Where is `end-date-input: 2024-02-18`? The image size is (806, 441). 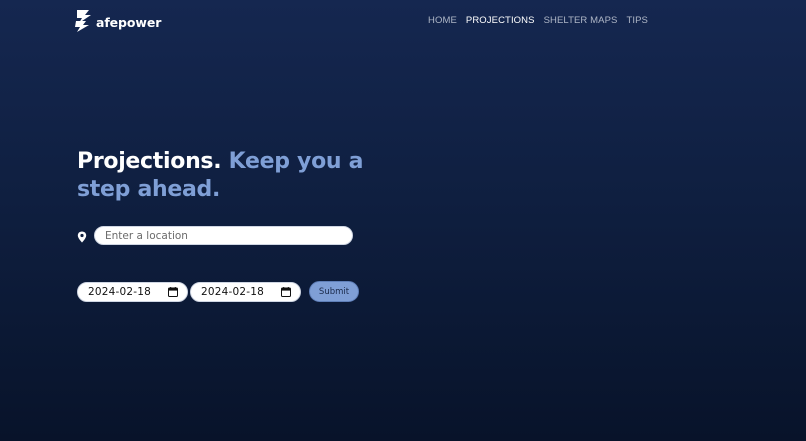 end-date-input: 2024-02-18 is located at coordinates (245, 291).